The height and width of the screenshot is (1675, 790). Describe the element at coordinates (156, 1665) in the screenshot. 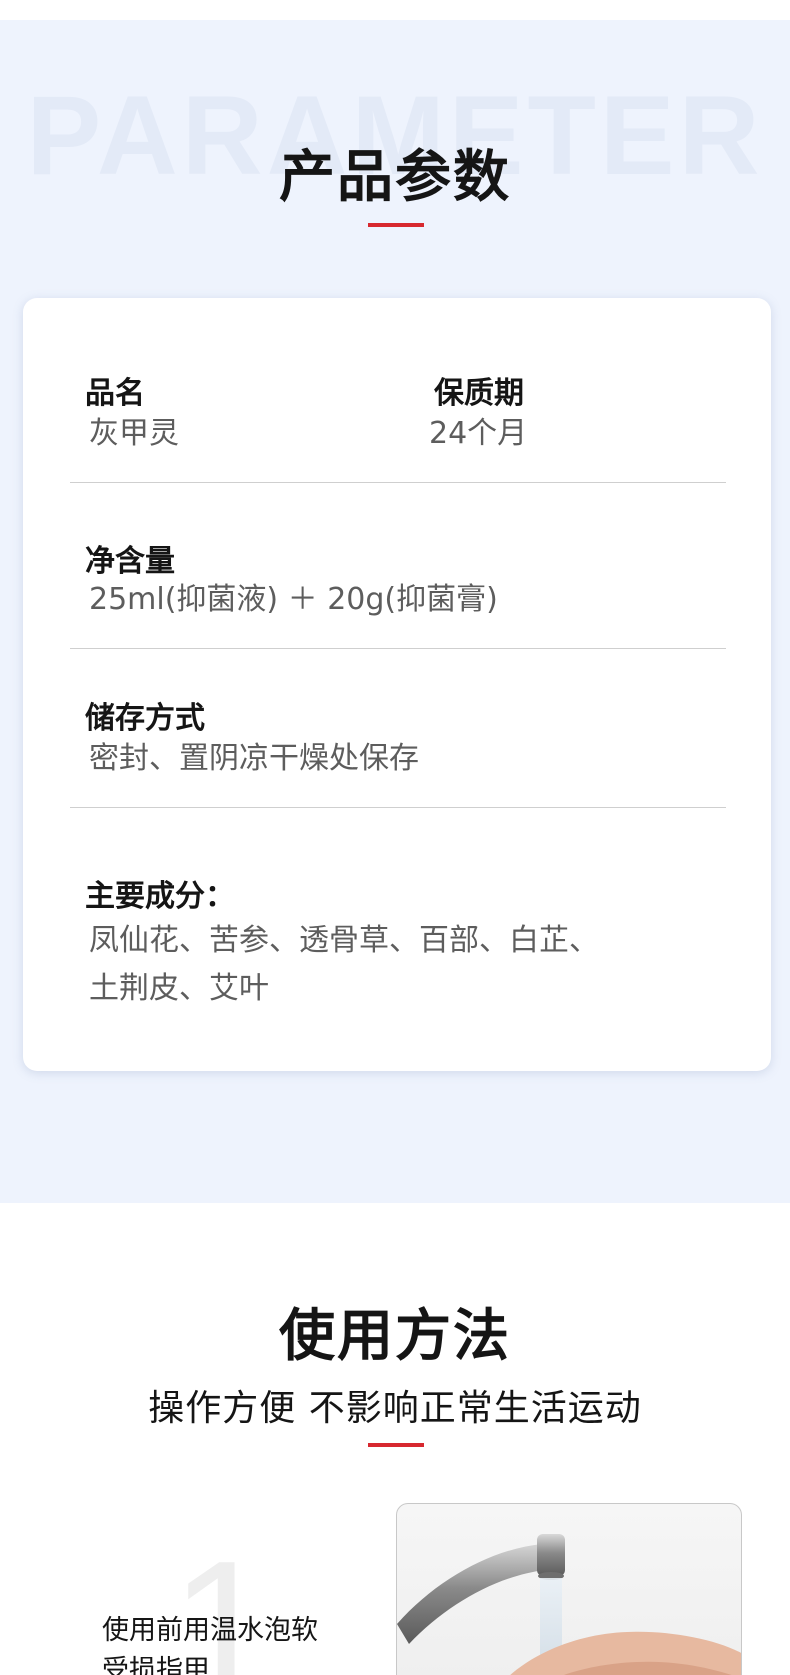

I see `step-text-line-2: 受损指甲` at that location.